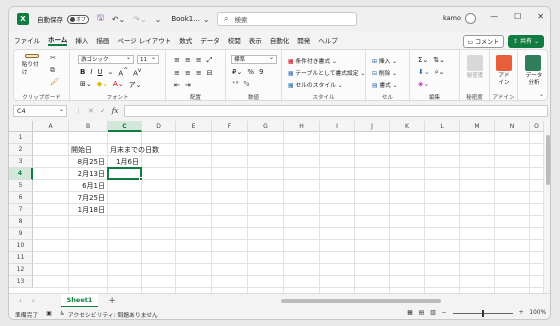  I want to click on paste-button: 貼り付け, so click(32, 65).